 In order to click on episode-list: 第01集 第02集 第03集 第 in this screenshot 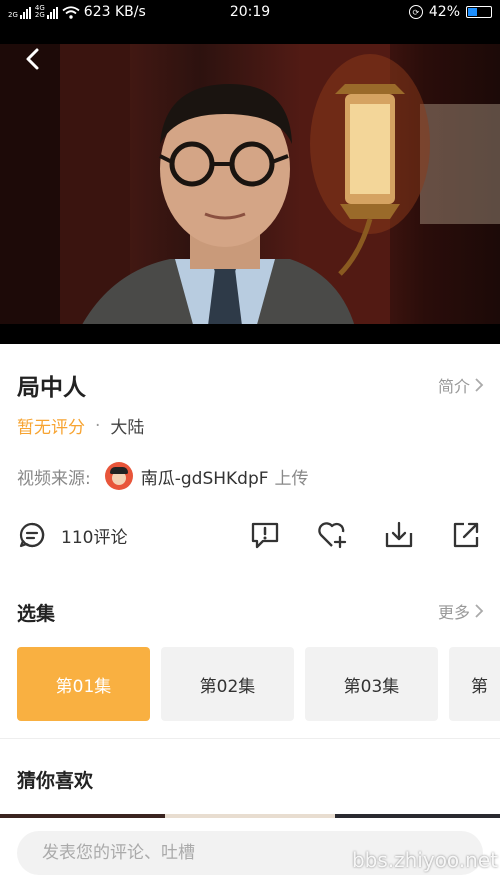, I will do `click(258, 684)`.